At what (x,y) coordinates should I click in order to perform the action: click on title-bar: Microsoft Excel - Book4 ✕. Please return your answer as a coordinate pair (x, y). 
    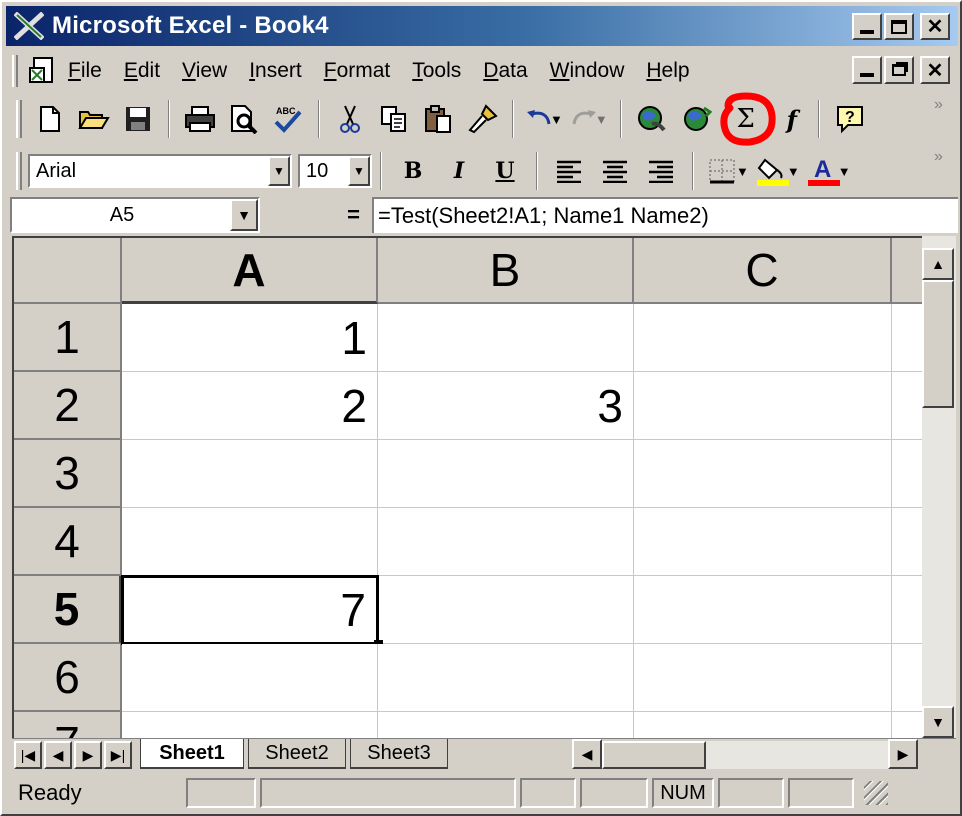
    Looking at the image, I should click on (482, 26).